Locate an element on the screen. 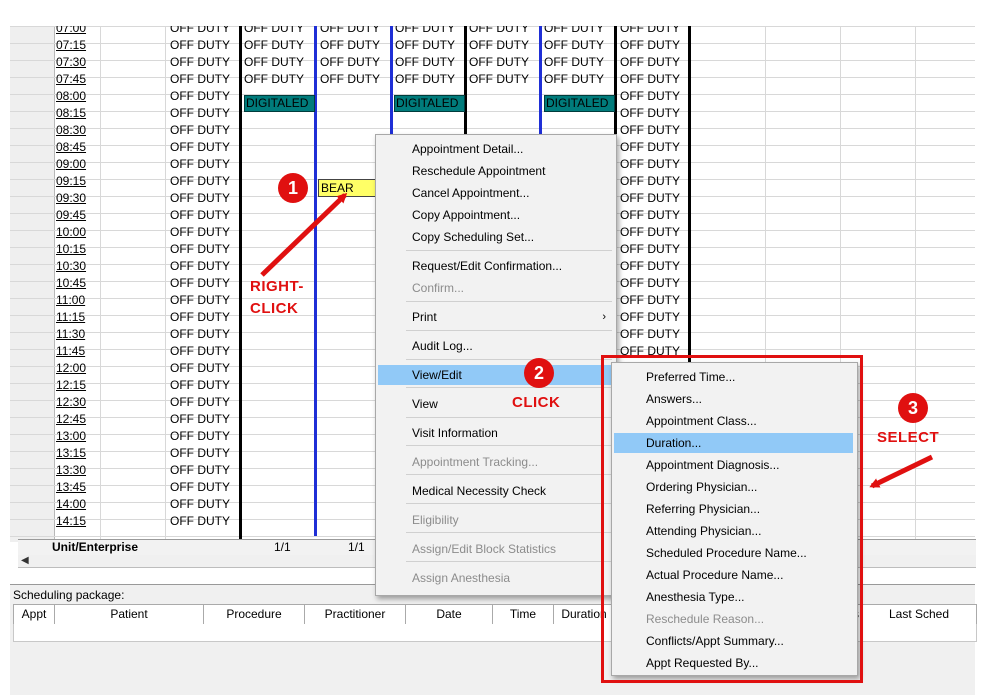 The image size is (996, 695). time-slot-label: 14:00 is located at coordinates (78, 504).